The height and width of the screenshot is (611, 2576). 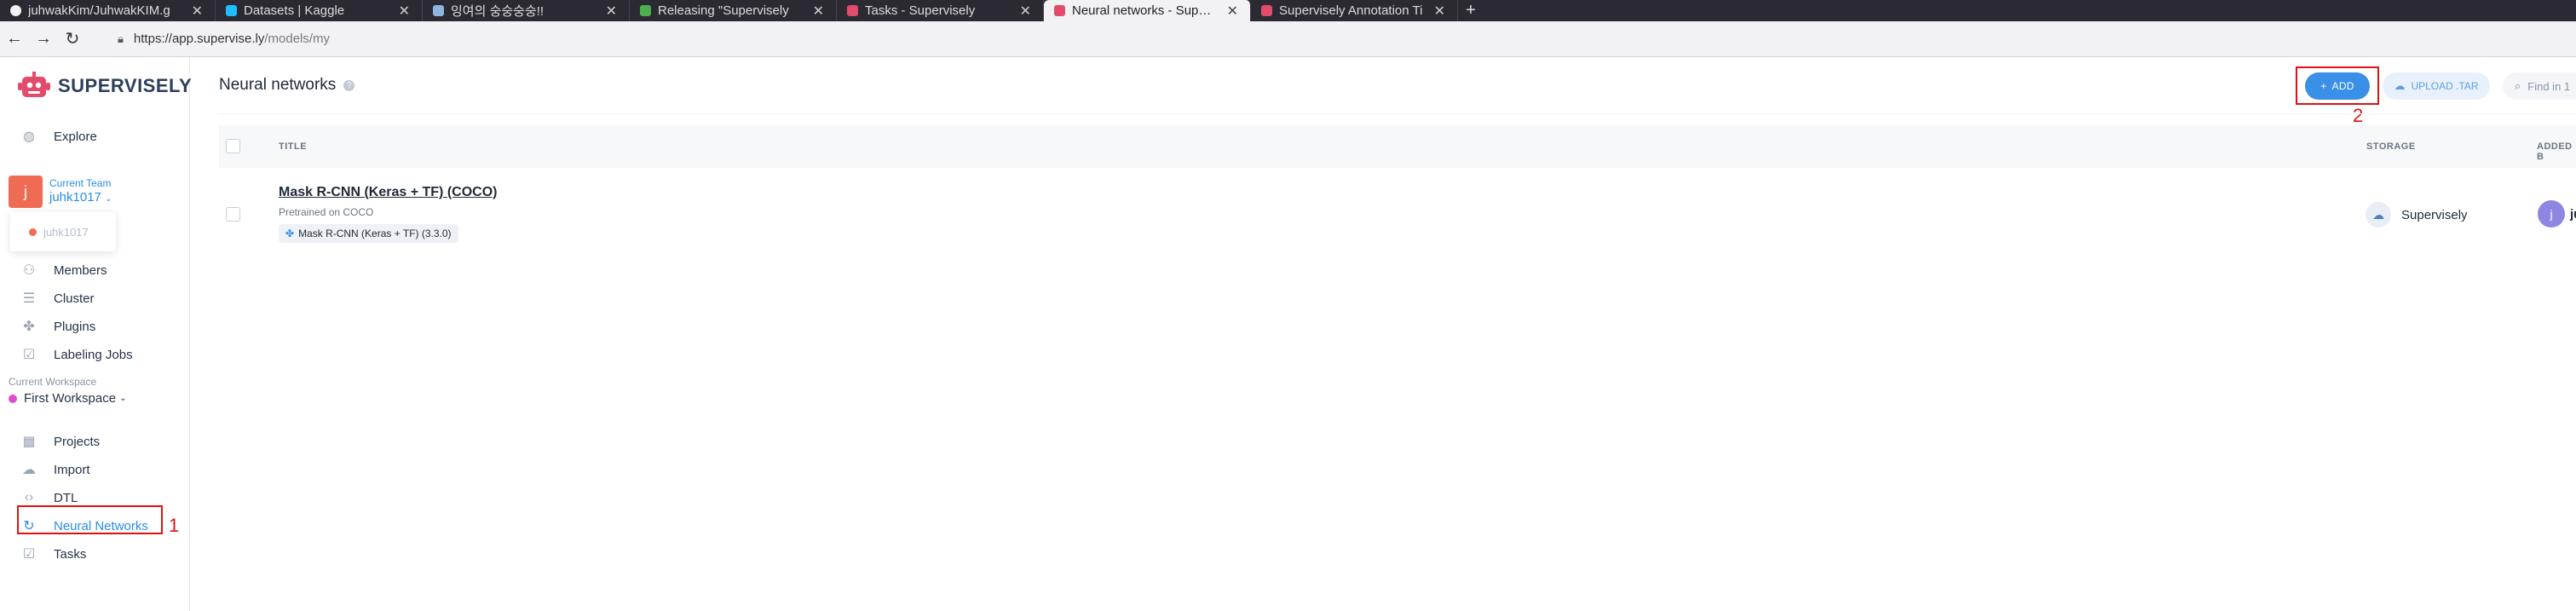 What do you see at coordinates (34, 86) in the screenshot?
I see `supervisely-logo-icon` at bounding box center [34, 86].